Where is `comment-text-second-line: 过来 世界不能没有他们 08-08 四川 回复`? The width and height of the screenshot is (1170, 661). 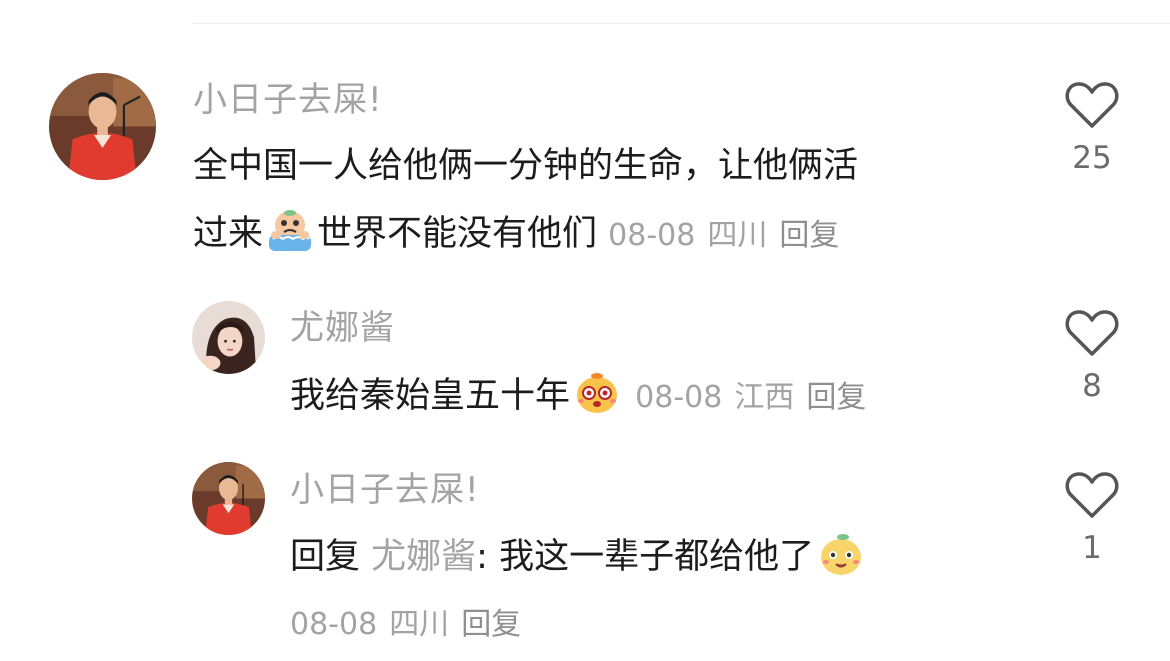 comment-text-second-line: 过来 世界不能没有他们 08-08 四川 回复 is located at coordinates (522, 235).